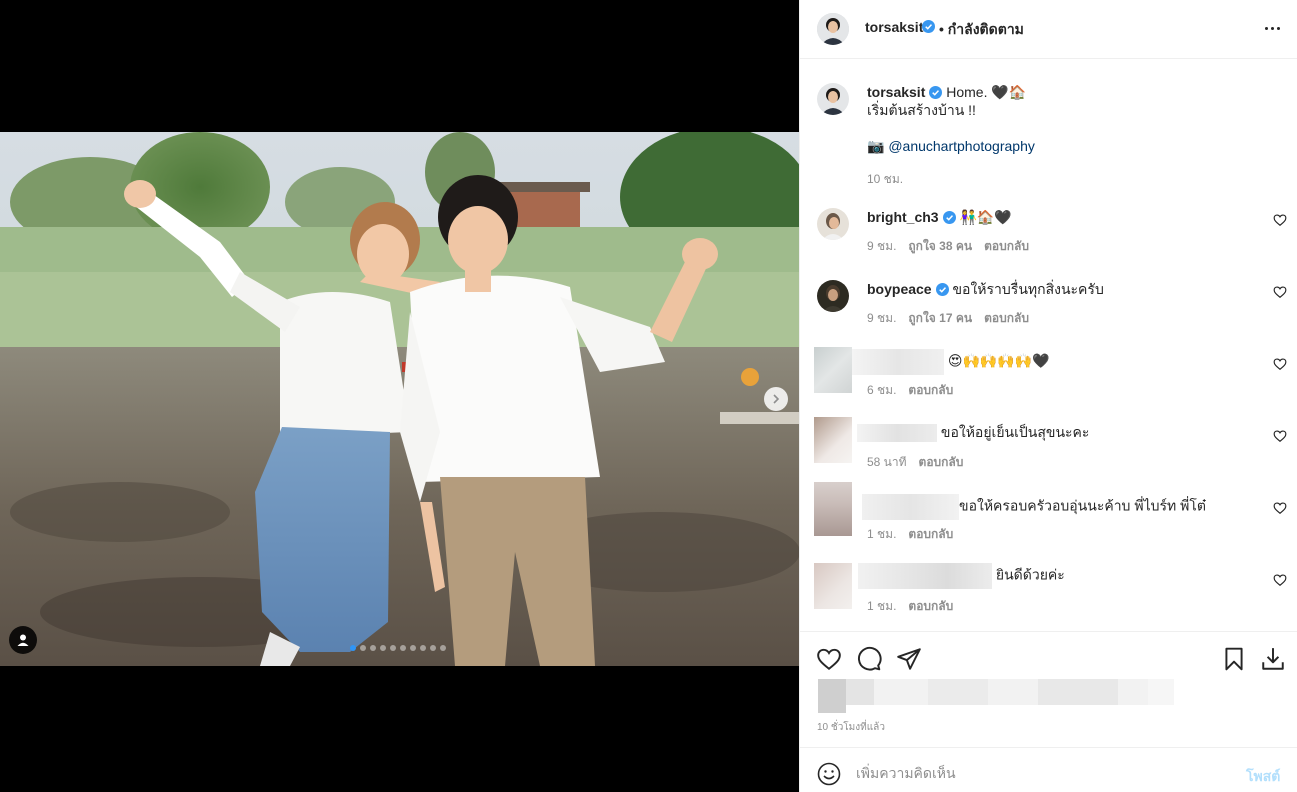 The image size is (1297, 792). Describe the element at coordinates (876, 146) in the screenshot. I see `camera-icon: 📷` at that location.